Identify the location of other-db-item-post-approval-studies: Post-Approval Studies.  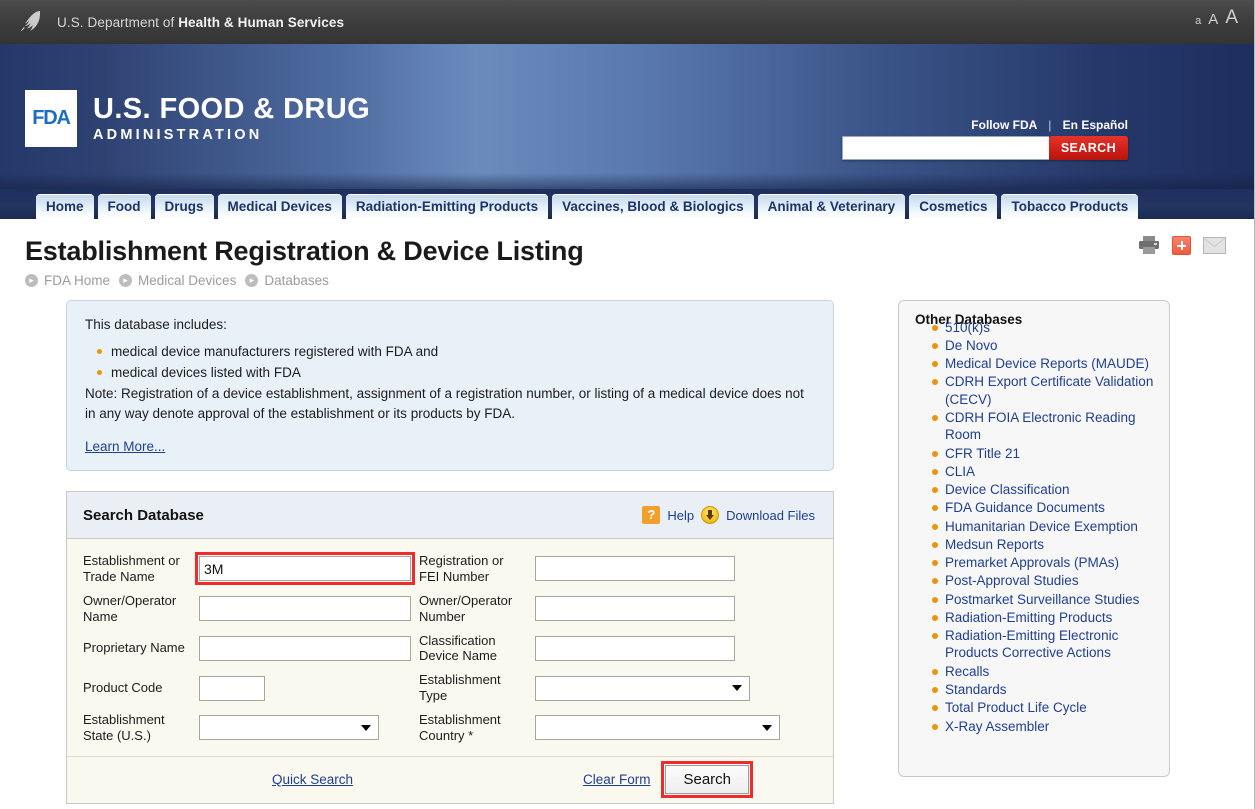
(1044, 580).